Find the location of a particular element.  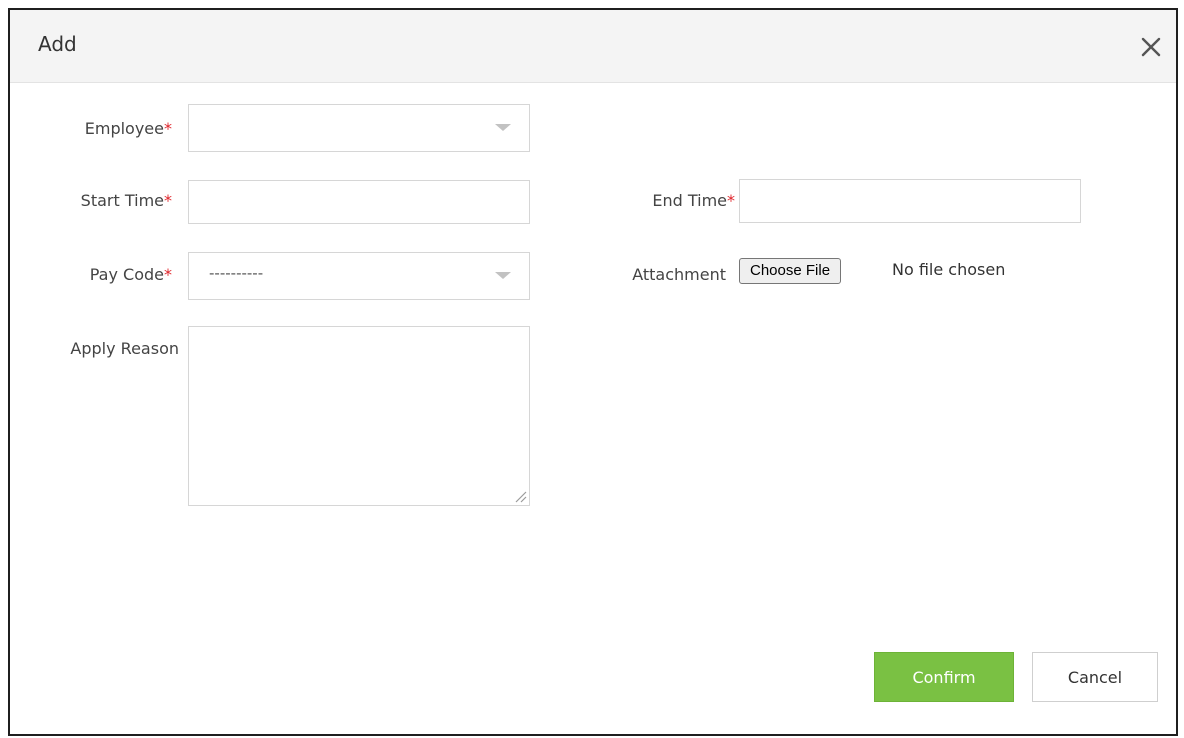

close-icon is located at coordinates (1151, 47).